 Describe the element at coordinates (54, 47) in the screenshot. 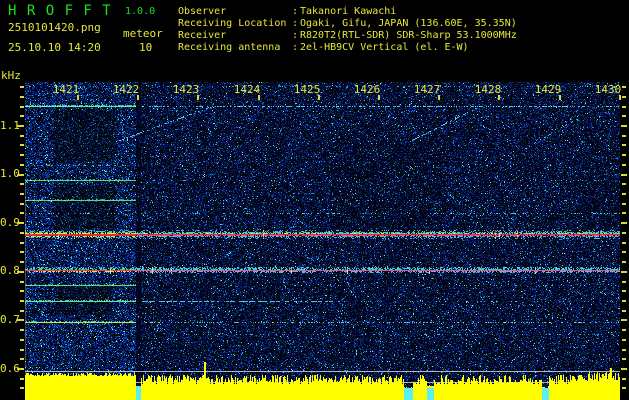

I see `observation-datetime: 25.10.10 14:20` at that location.